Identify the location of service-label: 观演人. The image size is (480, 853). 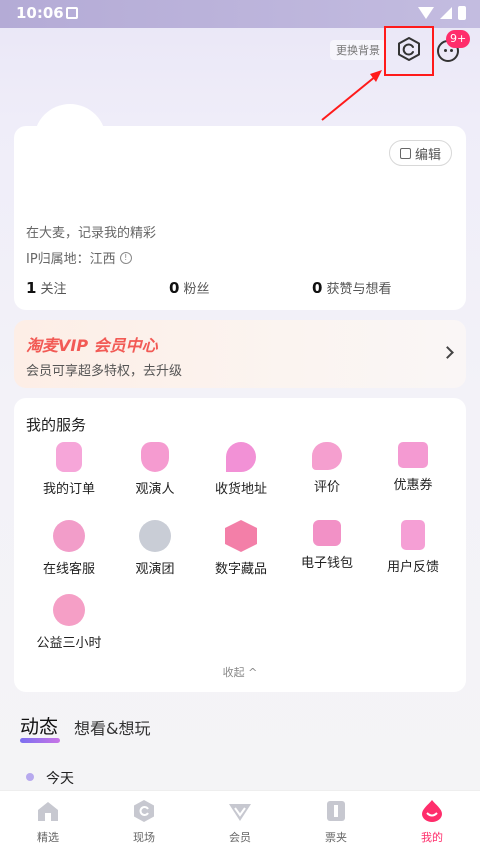
(155, 489).